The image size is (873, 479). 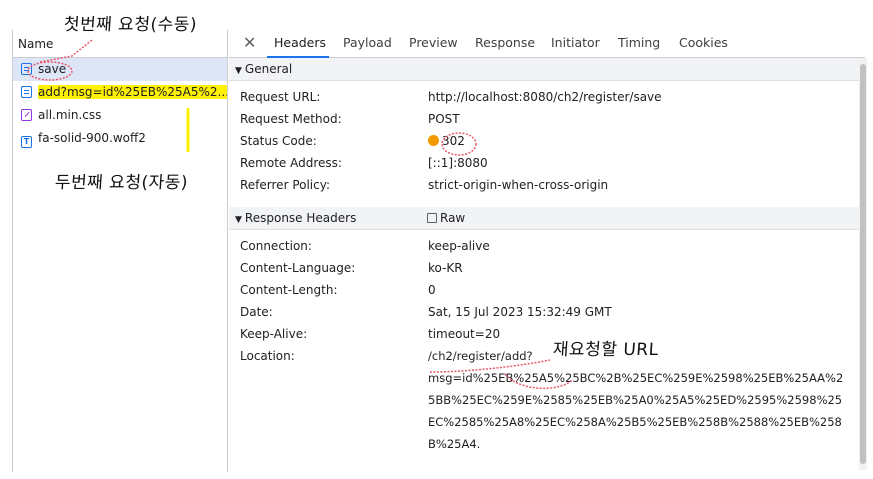 I want to click on header-value: [::1]:8080, so click(x=458, y=163).